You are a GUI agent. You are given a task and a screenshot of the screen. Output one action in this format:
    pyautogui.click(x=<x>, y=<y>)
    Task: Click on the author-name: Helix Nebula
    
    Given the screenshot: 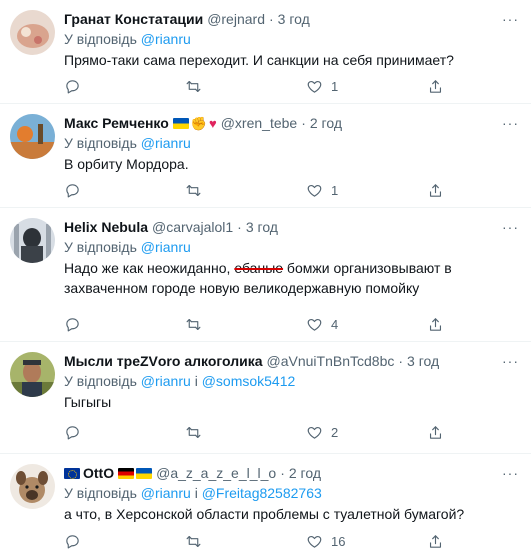 What is the action you would take?
    pyautogui.click(x=106, y=227)
    